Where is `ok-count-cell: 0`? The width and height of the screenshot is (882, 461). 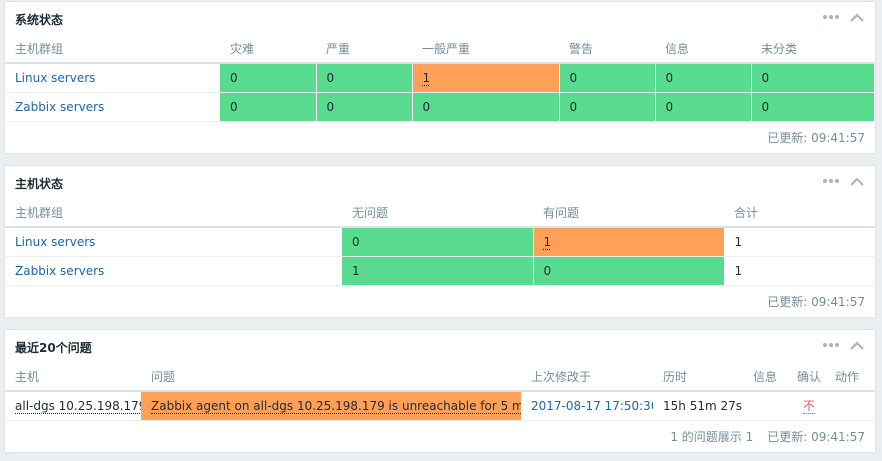 ok-count-cell: 0 is located at coordinates (438, 242).